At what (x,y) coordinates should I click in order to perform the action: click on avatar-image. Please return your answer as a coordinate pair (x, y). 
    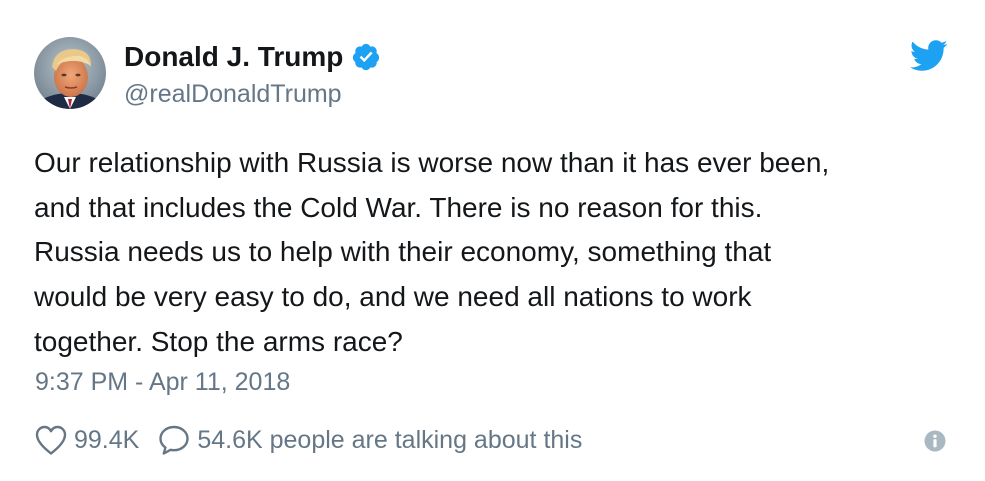
    Looking at the image, I should click on (70, 73).